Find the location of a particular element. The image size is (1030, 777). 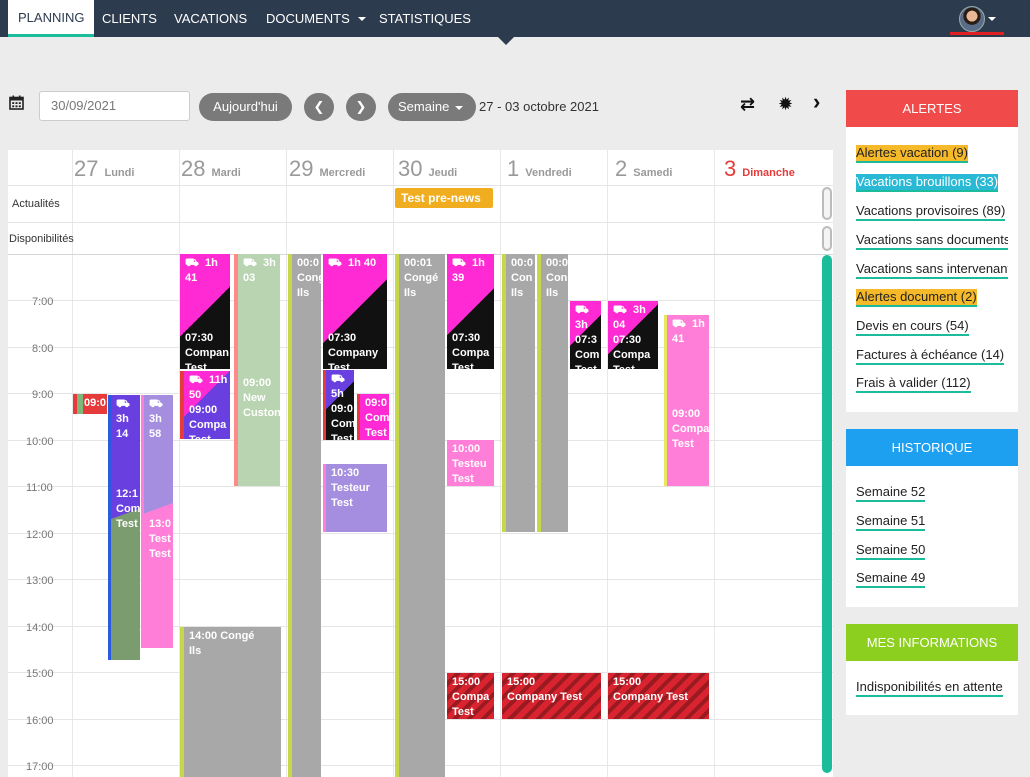

event-block: 00:01 Congé Ils is located at coordinates (420, 515).